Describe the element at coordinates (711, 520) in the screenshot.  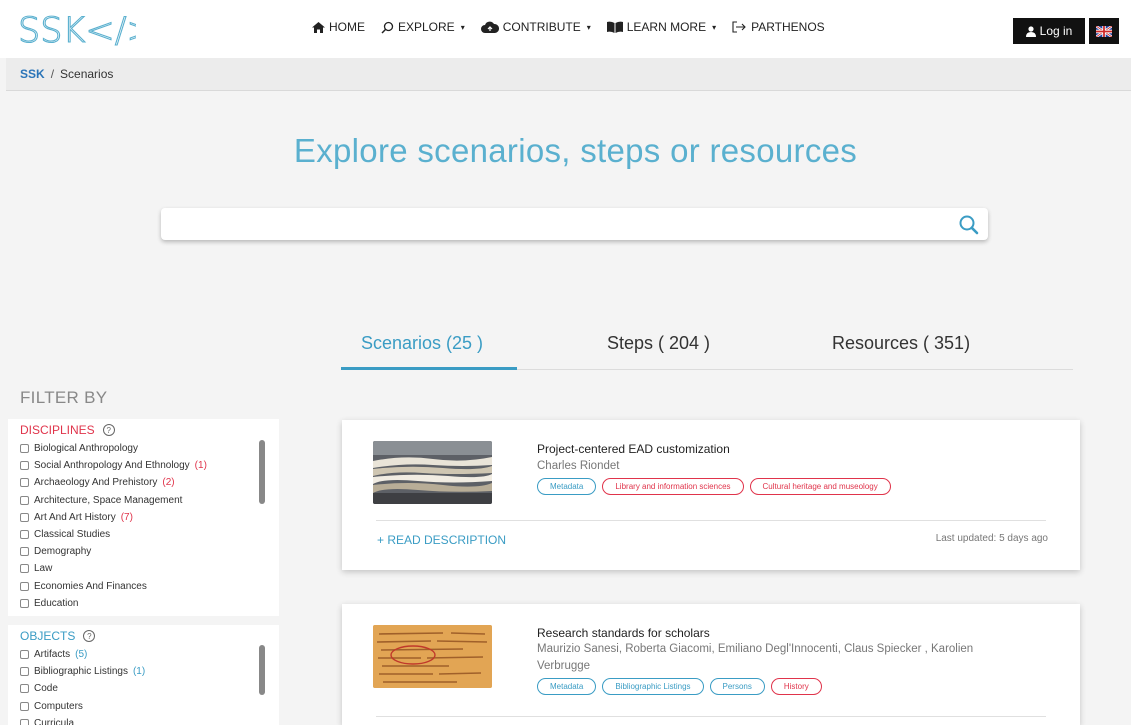
I see `card-divider` at that location.